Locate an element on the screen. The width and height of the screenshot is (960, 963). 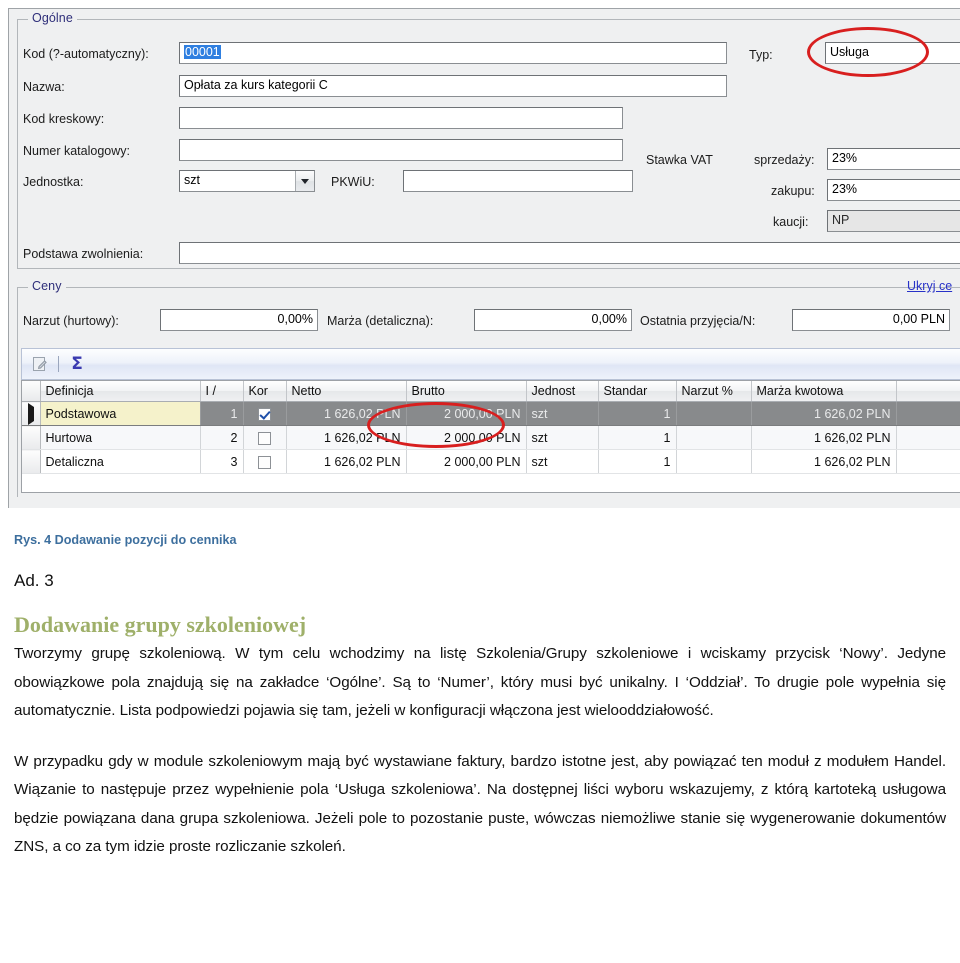
groupbox-ogolne-legend-text: Ogólne is located at coordinates (52, 18).